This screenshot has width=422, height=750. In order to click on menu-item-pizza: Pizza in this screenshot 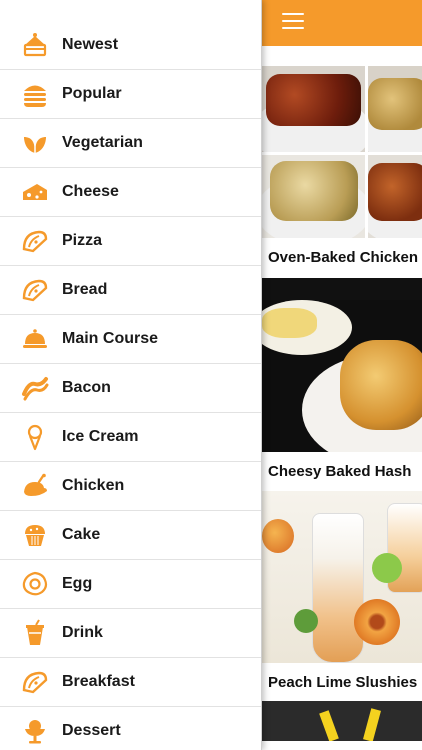, I will do `click(130, 241)`.